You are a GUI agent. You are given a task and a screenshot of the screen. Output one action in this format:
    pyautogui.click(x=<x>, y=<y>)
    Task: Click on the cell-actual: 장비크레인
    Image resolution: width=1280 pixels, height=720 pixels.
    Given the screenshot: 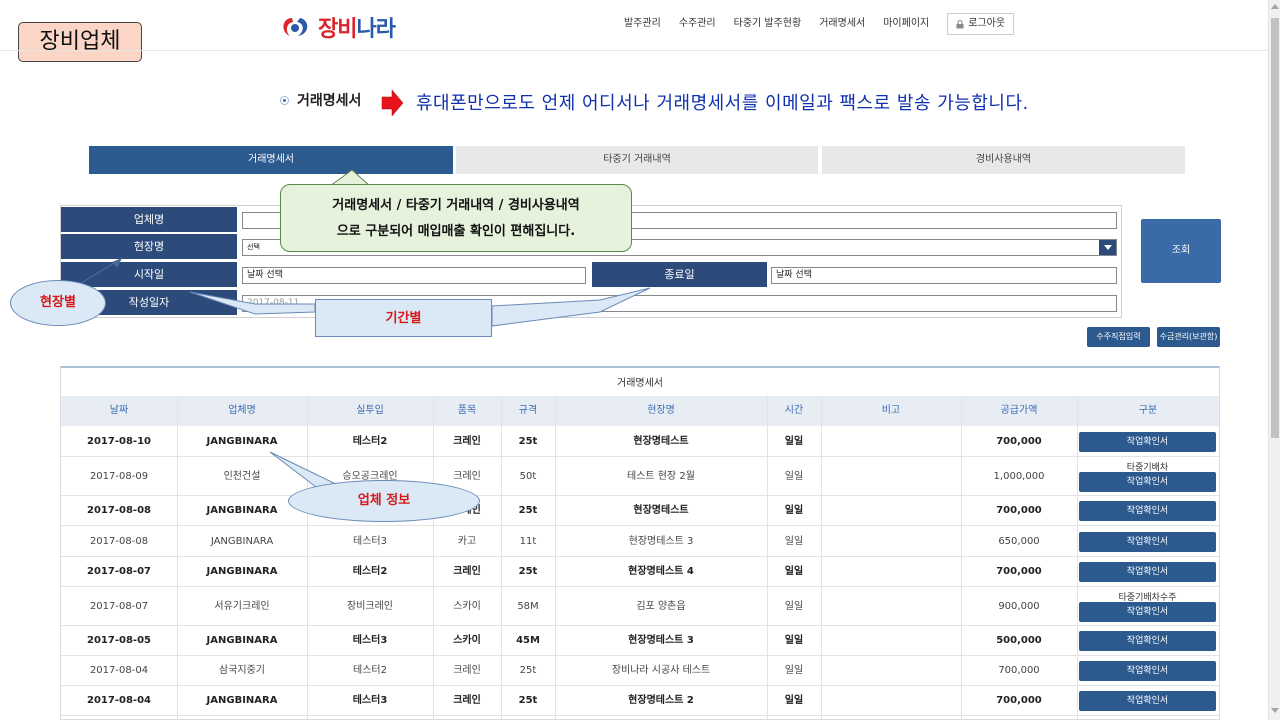 What is the action you would take?
    pyautogui.click(x=370, y=606)
    